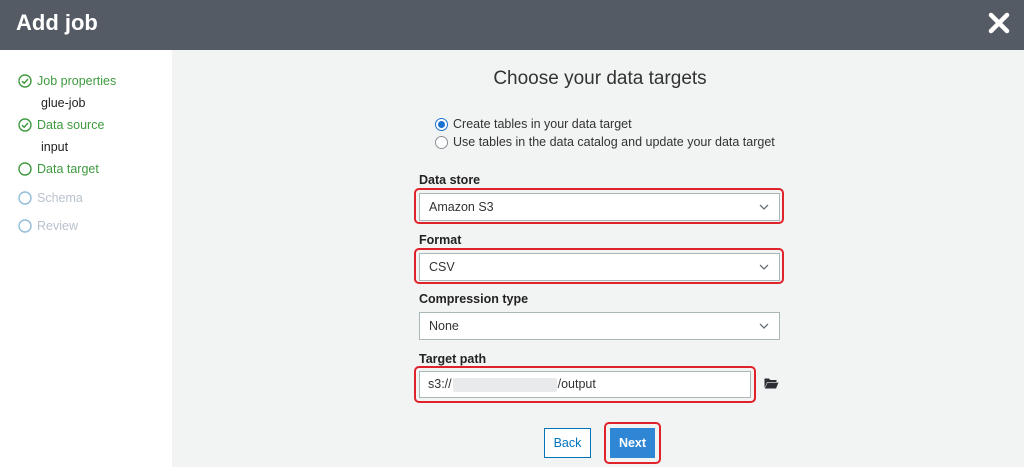 This screenshot has width=1024, height=467. Describe the element at coordinates (599, 267) in the screenshot. I see `format-select: CSV` at that location.